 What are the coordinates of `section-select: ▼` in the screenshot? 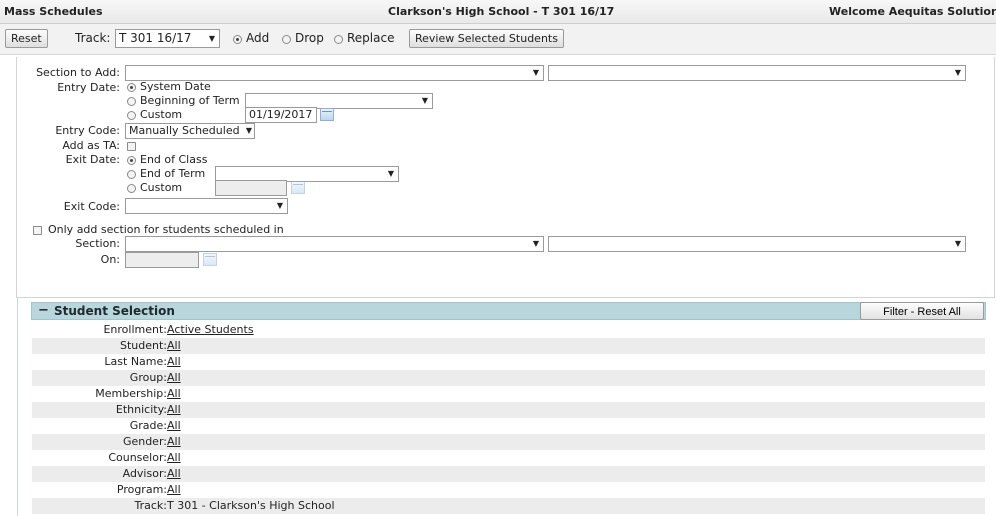 It's located at (334, 244).